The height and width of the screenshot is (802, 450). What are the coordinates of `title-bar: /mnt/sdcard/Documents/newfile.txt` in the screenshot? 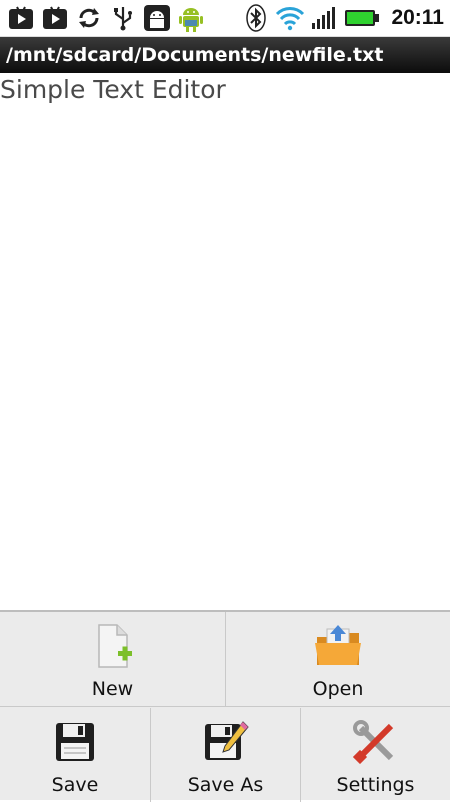 It's located at (225, 55).